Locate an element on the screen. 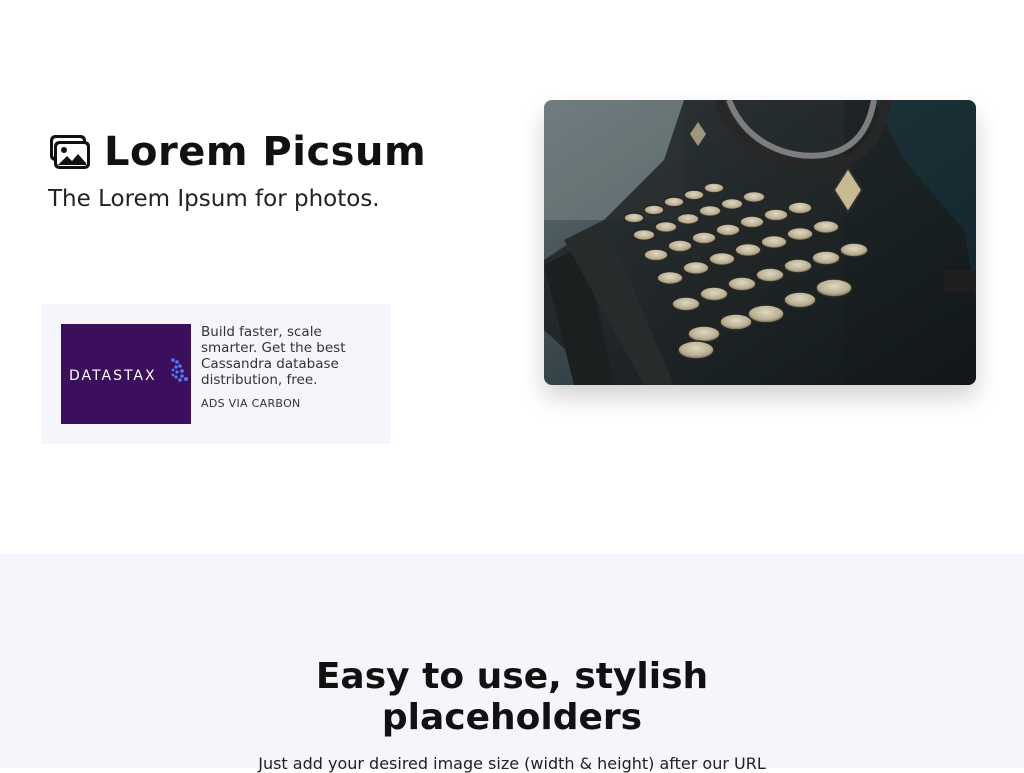  brand: Lorem Picsum is located at coordinates (237, 152).